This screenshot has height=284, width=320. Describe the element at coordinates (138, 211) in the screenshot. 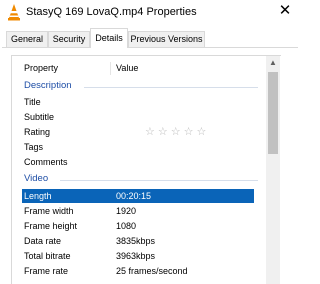

I see `list-item: Frame width 1920` at that location.